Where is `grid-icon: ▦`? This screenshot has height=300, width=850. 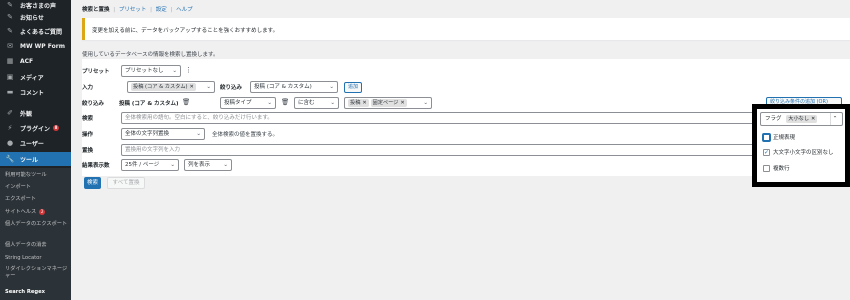
grid-icon: ▦ is located at coordinates (10, 61).